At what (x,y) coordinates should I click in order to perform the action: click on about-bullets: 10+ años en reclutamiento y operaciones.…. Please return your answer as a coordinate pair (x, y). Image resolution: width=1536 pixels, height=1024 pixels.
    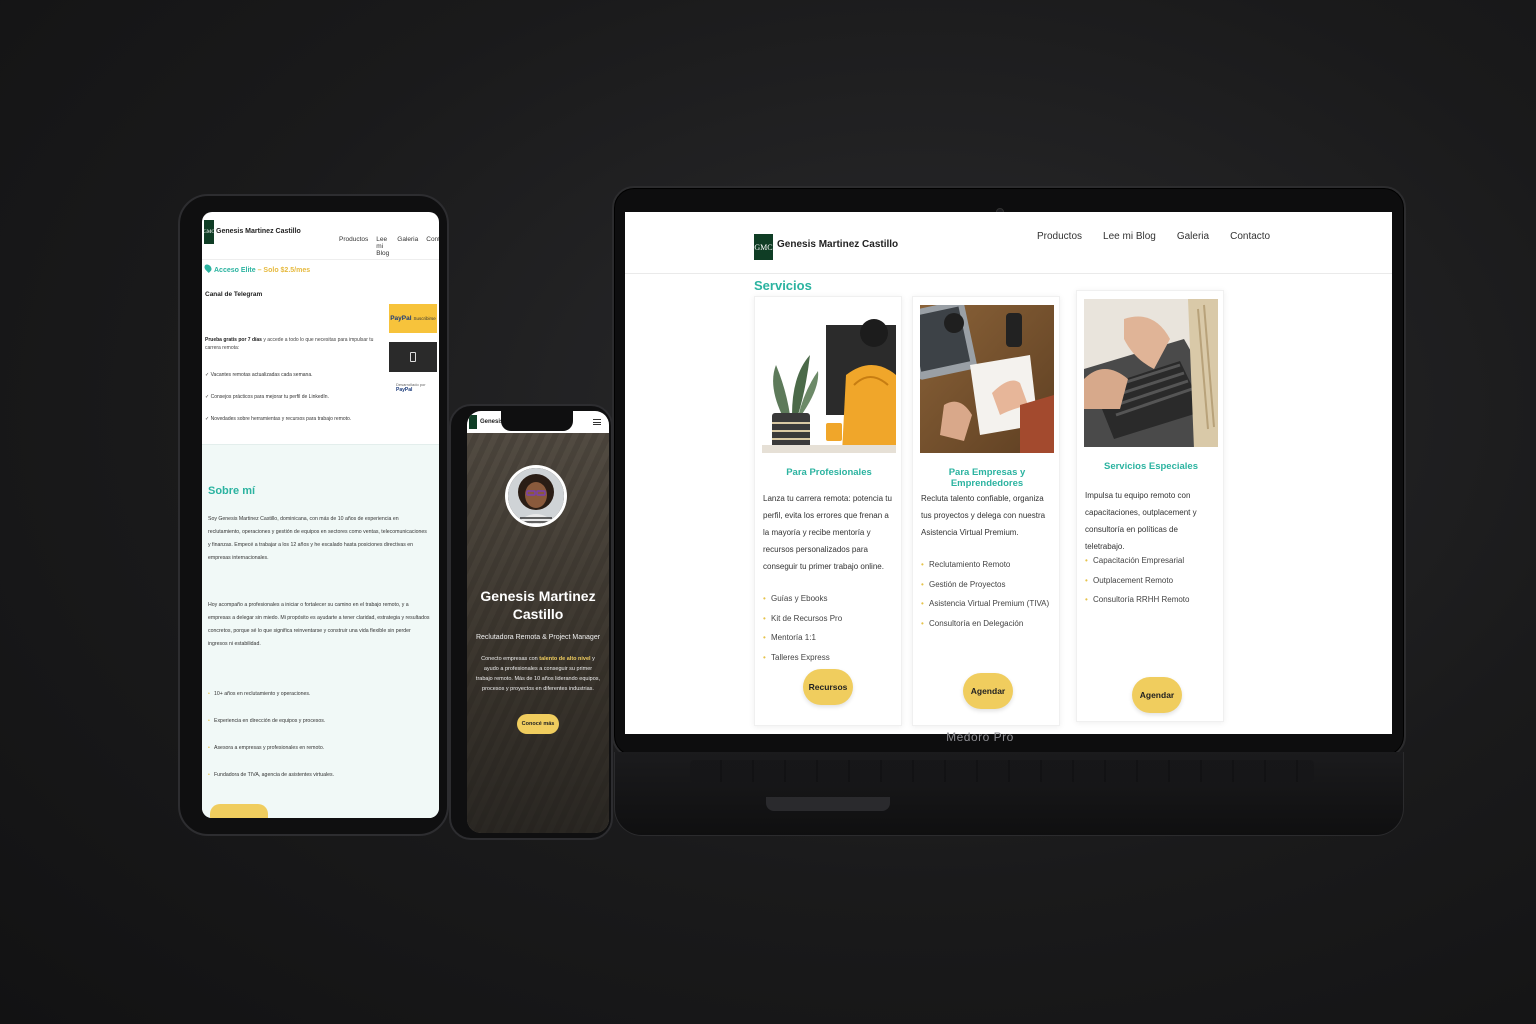
    Looking at the image, I should click on (271, 735).